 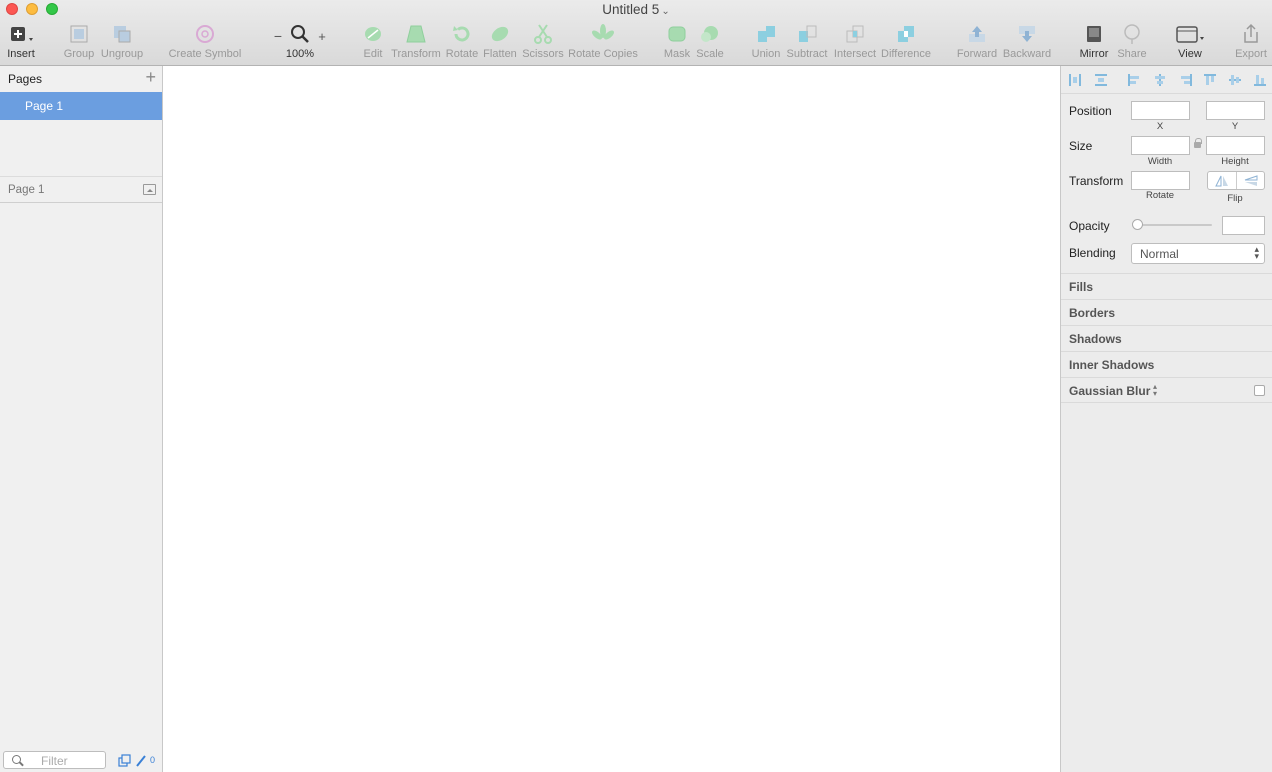 I want to click on lock-icon, so click(x=1198, y=143).